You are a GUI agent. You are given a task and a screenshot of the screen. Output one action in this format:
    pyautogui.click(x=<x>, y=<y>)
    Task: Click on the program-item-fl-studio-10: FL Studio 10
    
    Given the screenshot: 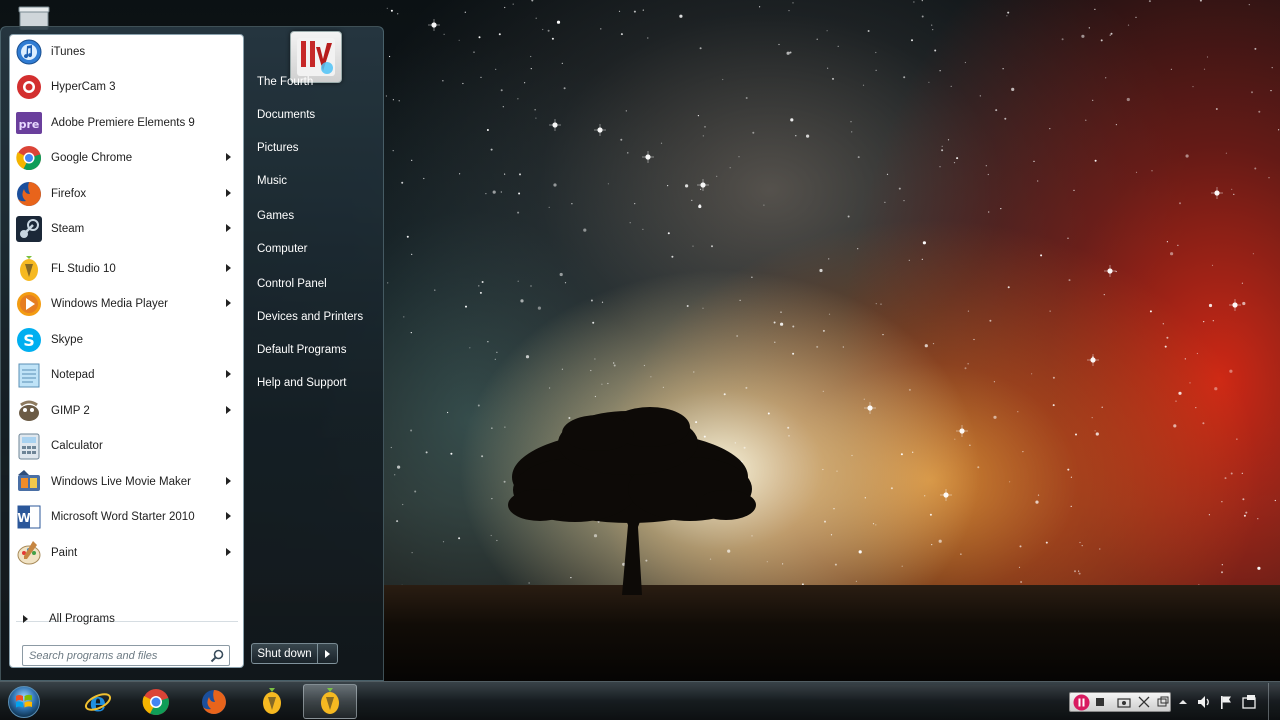 What is the action you would take?
    pyautogui.click(x=126, y=269)
    